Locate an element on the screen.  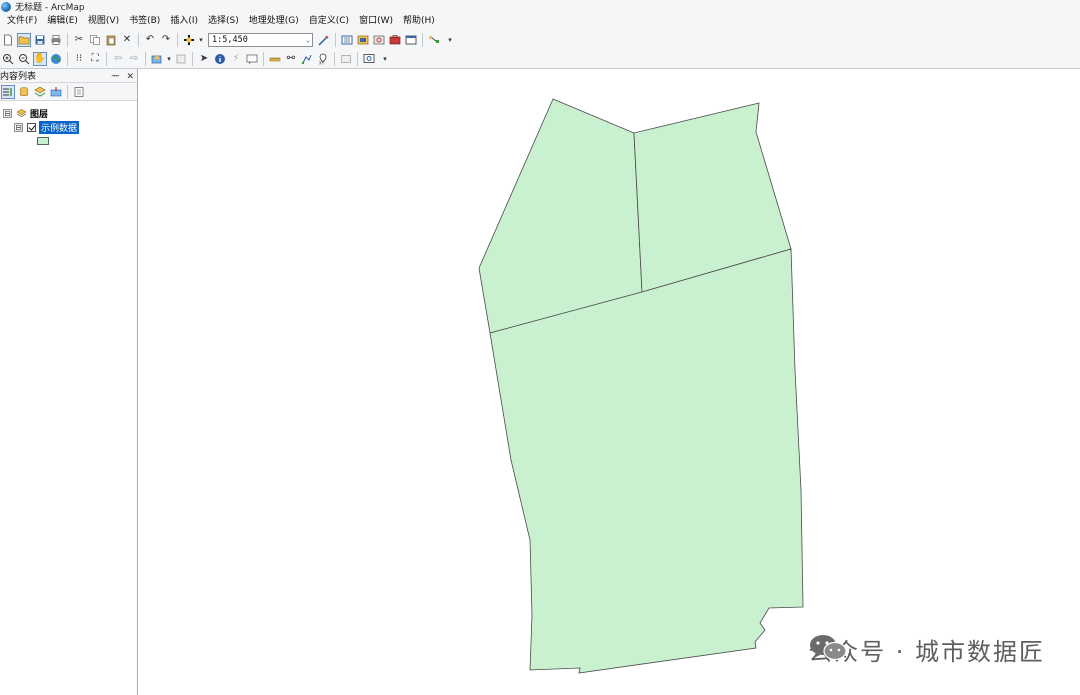
delete-icon: ✕ is located at coordinates (127, 40).